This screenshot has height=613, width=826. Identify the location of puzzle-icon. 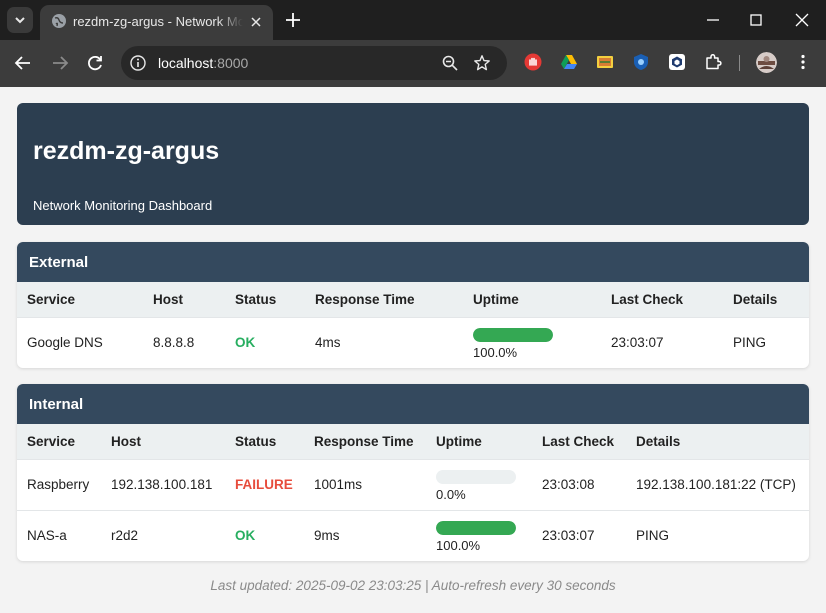
(713, 62).